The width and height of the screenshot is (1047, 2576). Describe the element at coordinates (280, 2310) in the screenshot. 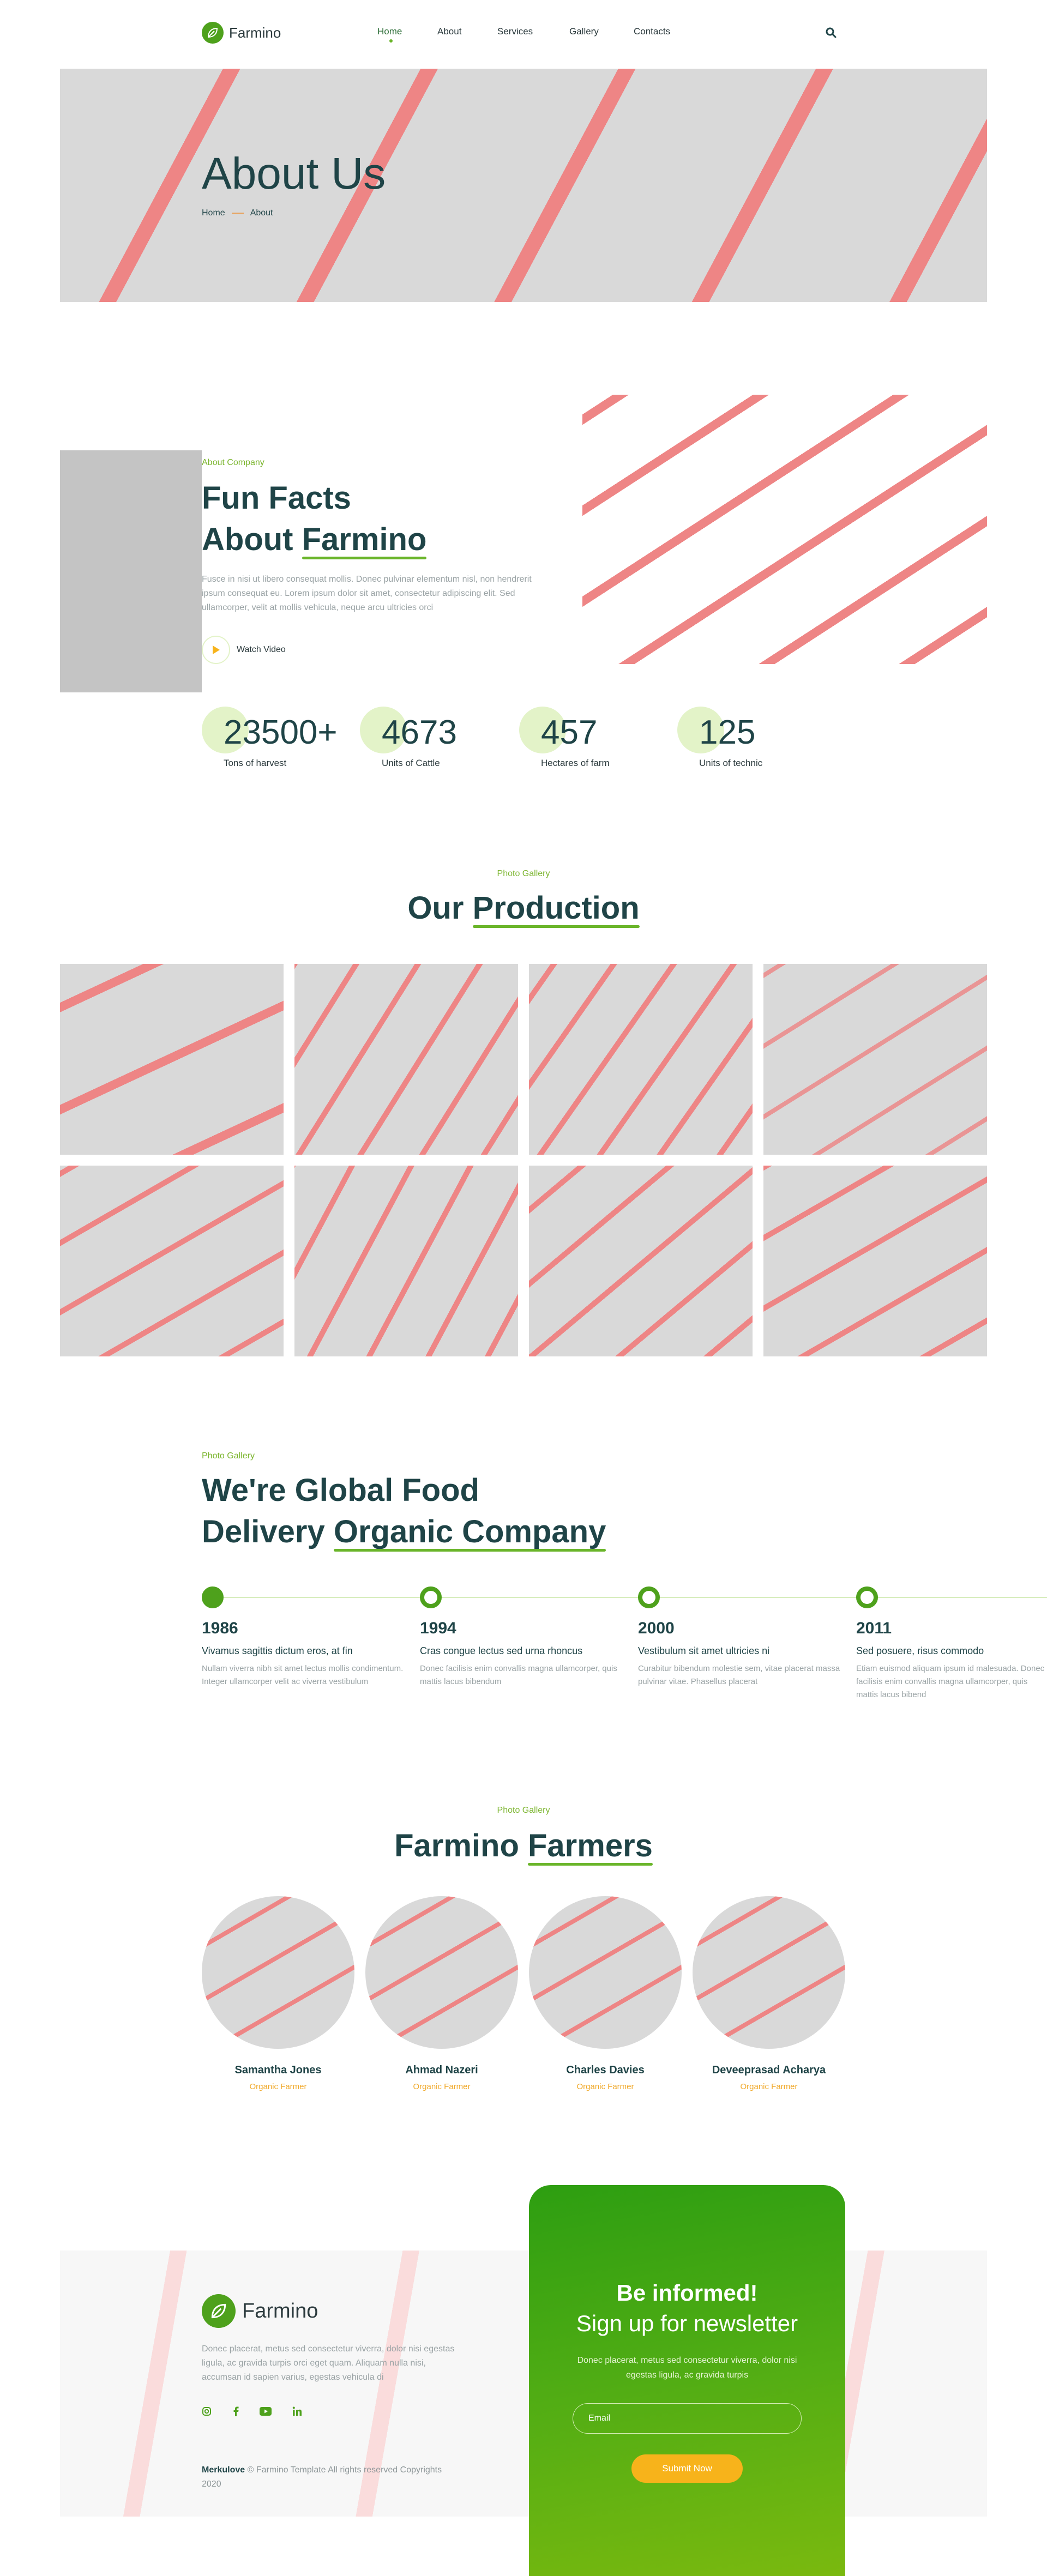

I see `footer-brand-name: Farmino` at that location.